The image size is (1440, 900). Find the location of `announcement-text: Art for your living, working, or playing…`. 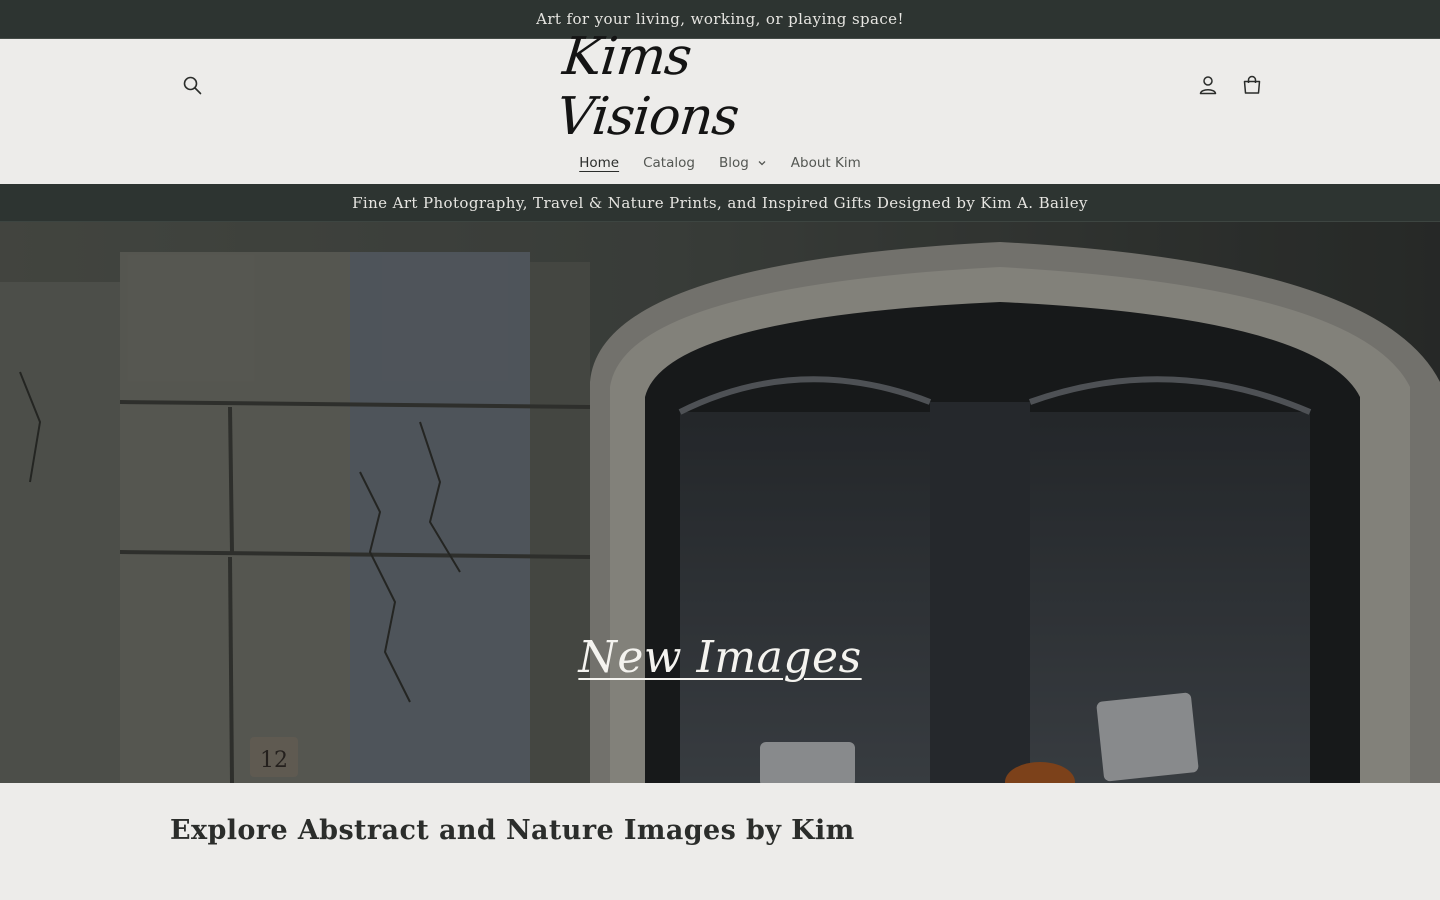

announcement-text: Art for your living, working, or playing… is located at coordinates (720, 19).